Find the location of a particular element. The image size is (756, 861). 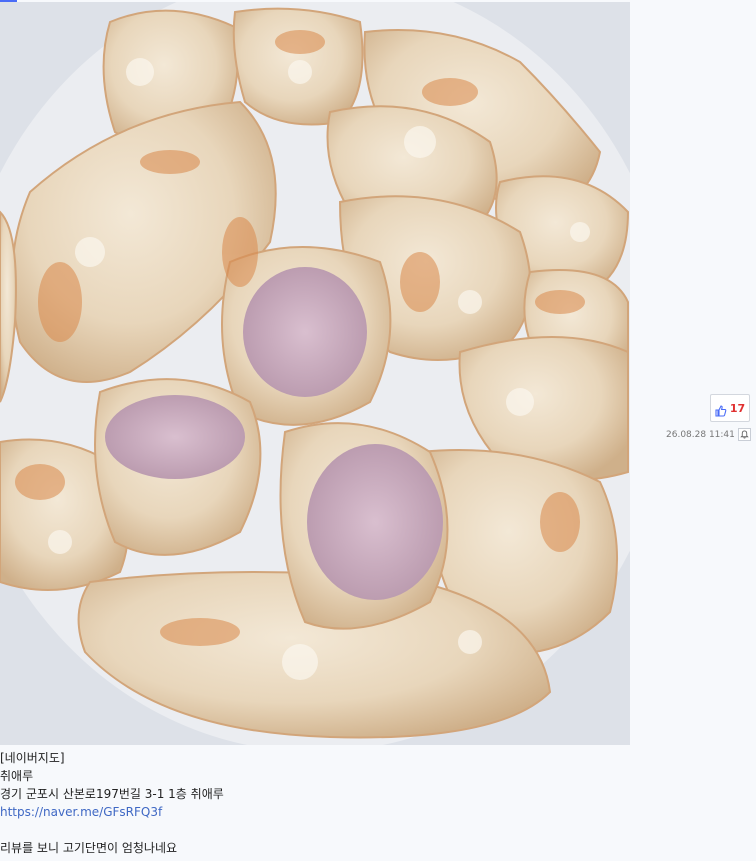

thumbs-up-icon is located at coordinates (721, 409).